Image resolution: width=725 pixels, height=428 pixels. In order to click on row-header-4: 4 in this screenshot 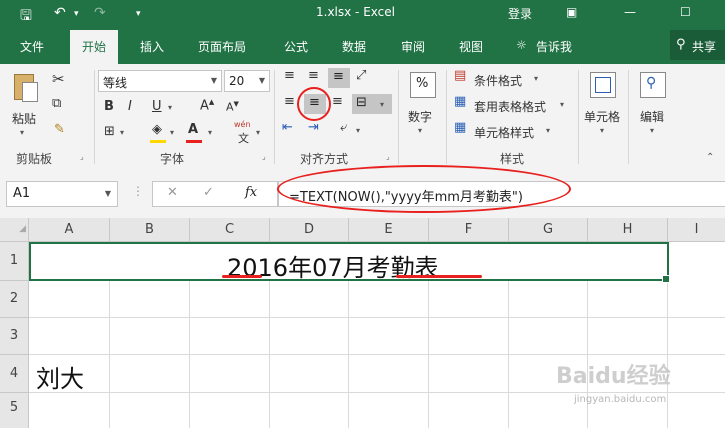, I will do `click(14, 374)`.